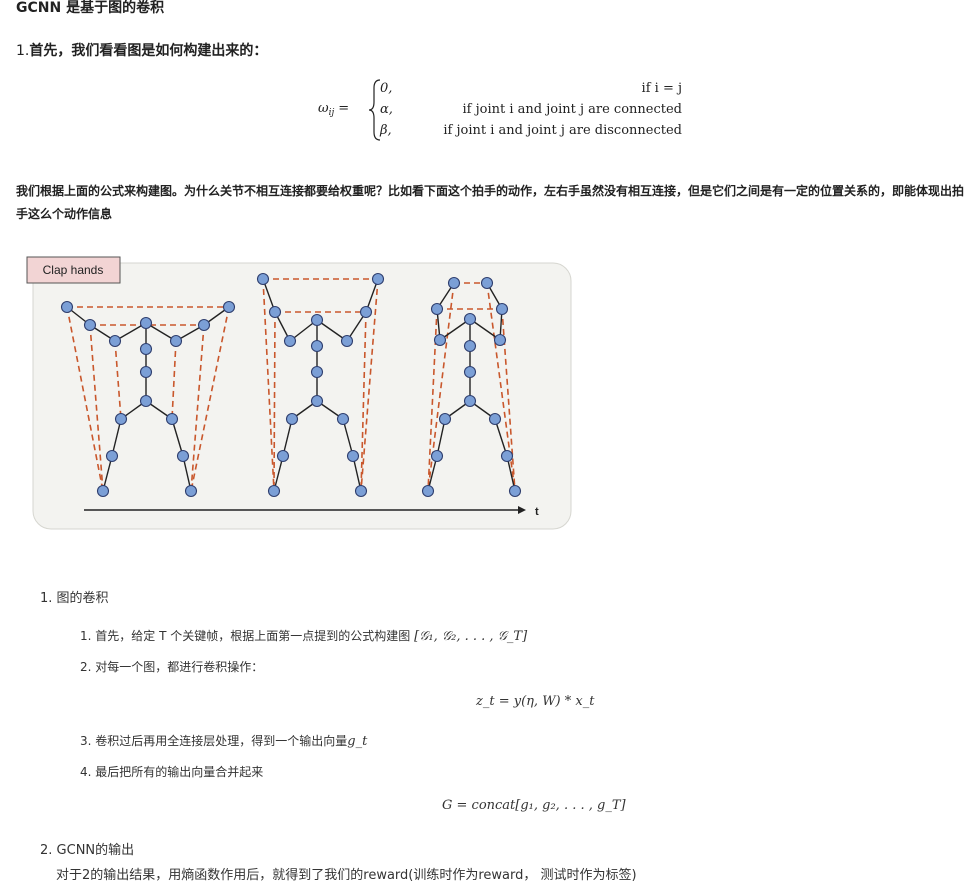 Image resolution: width=979 pixels, height=888 pixels. What do you see at coordinates (331, 113) in the screenshot?
I see `omega-subscript: ij` at bounding box center [331, 113].